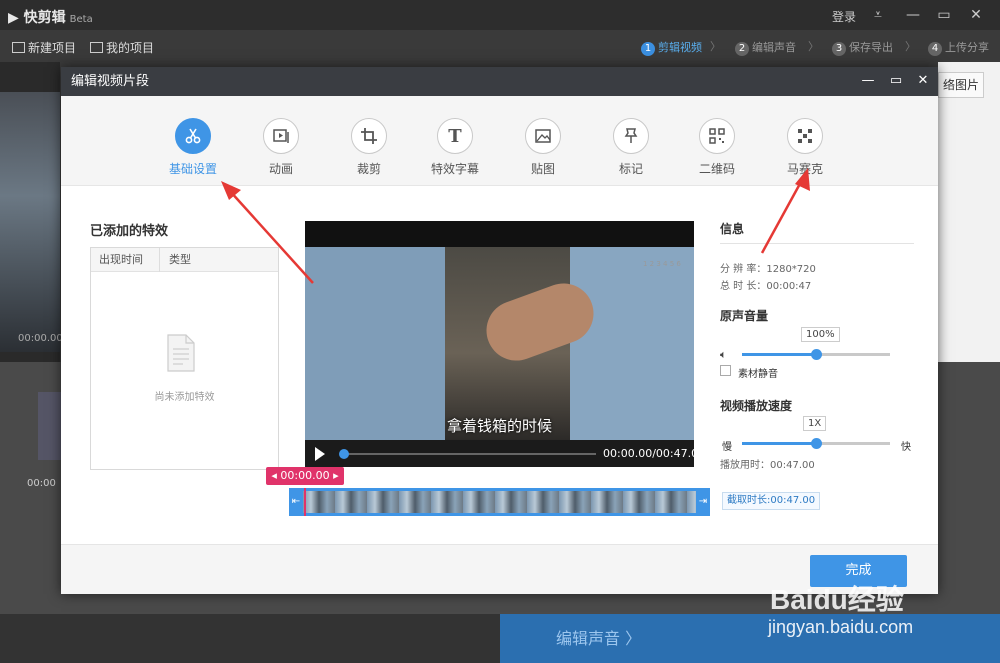 The image size is (1000, 663). Describe the element at coordinates (500, 15) in the screenshot. I see `app-titlebar: ▶ 快剪辑 Beta 登录 ⩡ — ▭ ✕` at that location.